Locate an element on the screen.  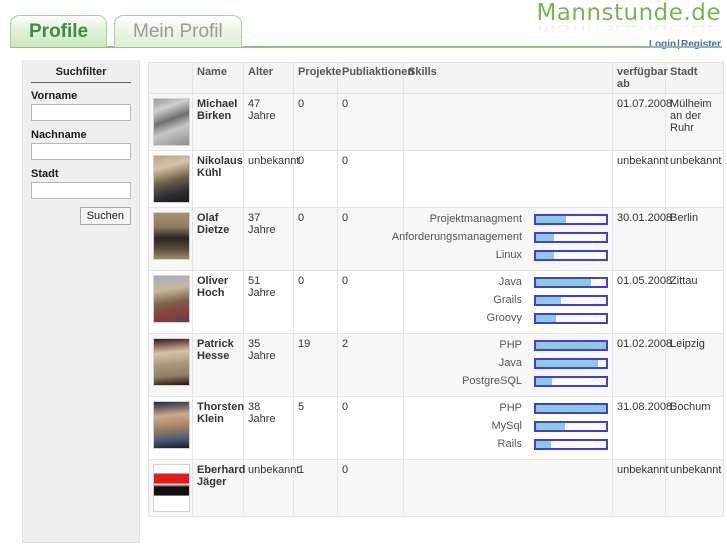
skill-row: PostgreSQL is located at coordinates (508, 381).